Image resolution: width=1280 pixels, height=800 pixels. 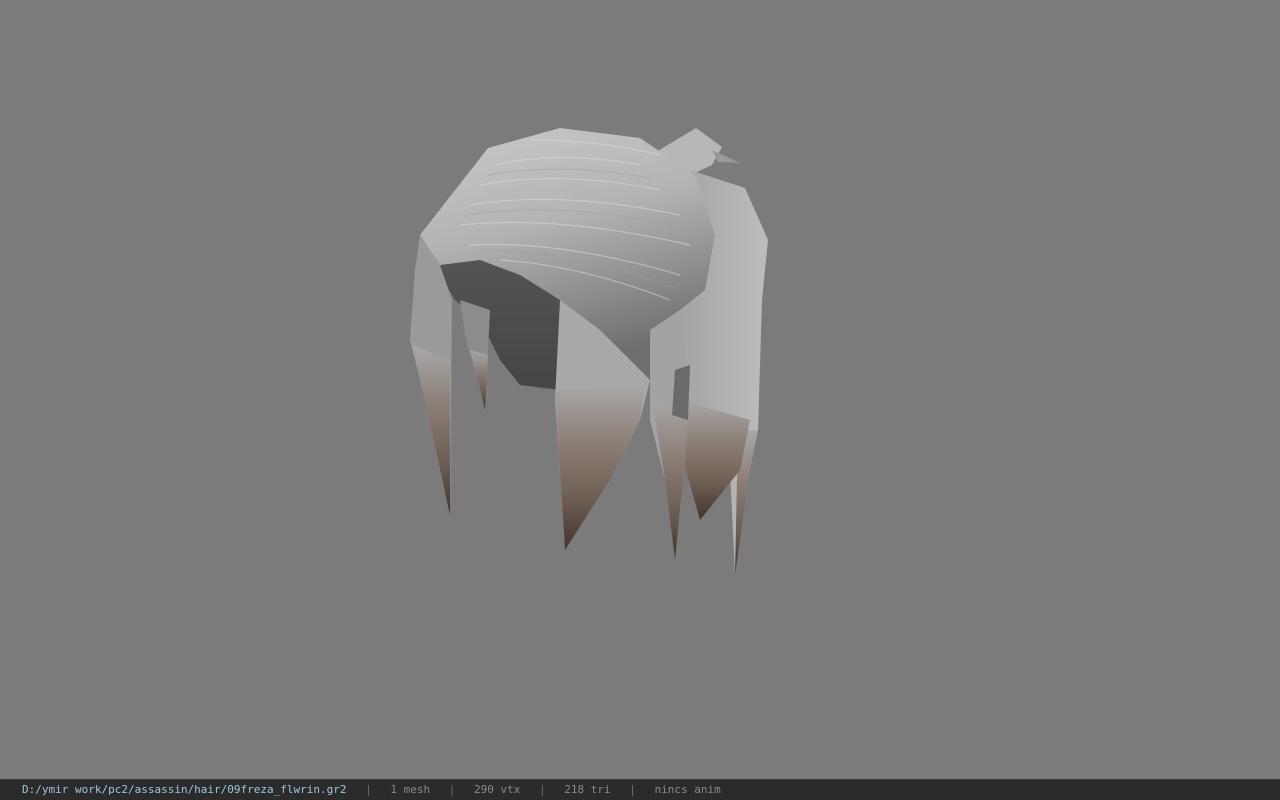 What do you see at coordinates (687, 789) in the screenshot?
I see `animation-status: nincs anim` at bounding box center [687, 789].